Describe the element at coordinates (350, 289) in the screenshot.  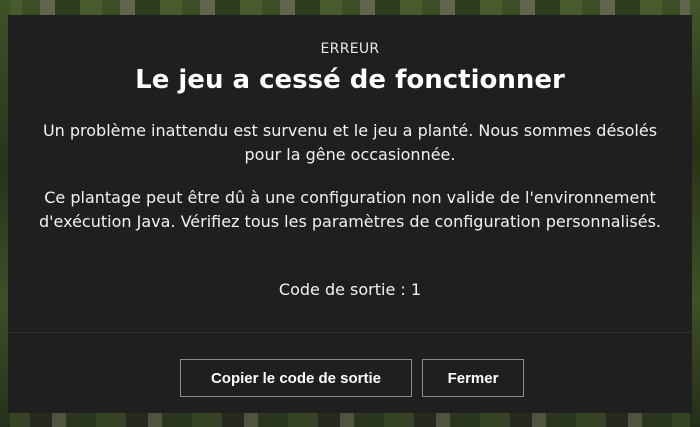
I see `exit-code-text: Code de sortie : 1` at that location.